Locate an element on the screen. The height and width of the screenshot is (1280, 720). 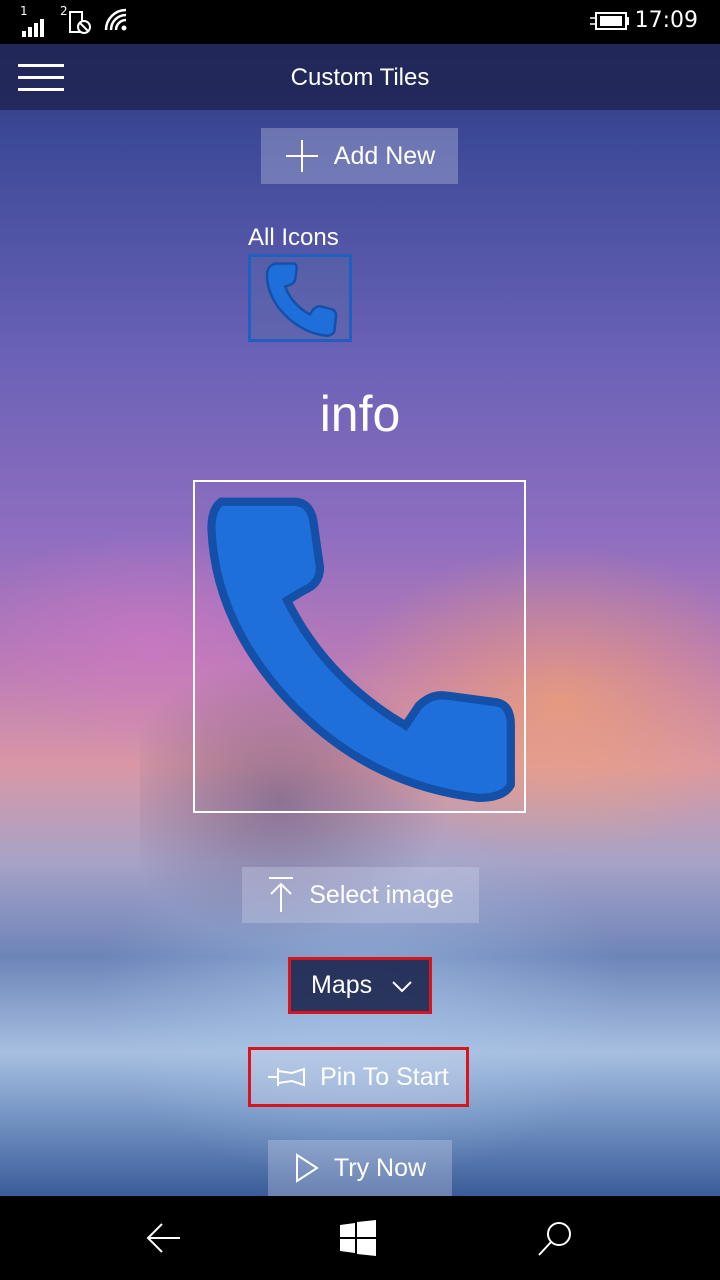
windows-logo-icon is located at coordinates (358, 1238).